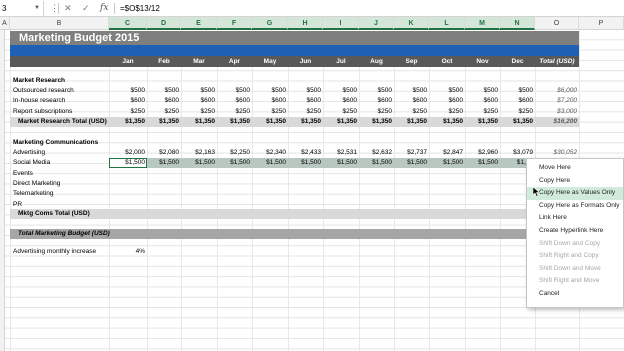 This screenshot has height=351, width=624. Describe the element at coordinates (446, 153) in the screenshot. I see `value-cell: $2,847` at that location.